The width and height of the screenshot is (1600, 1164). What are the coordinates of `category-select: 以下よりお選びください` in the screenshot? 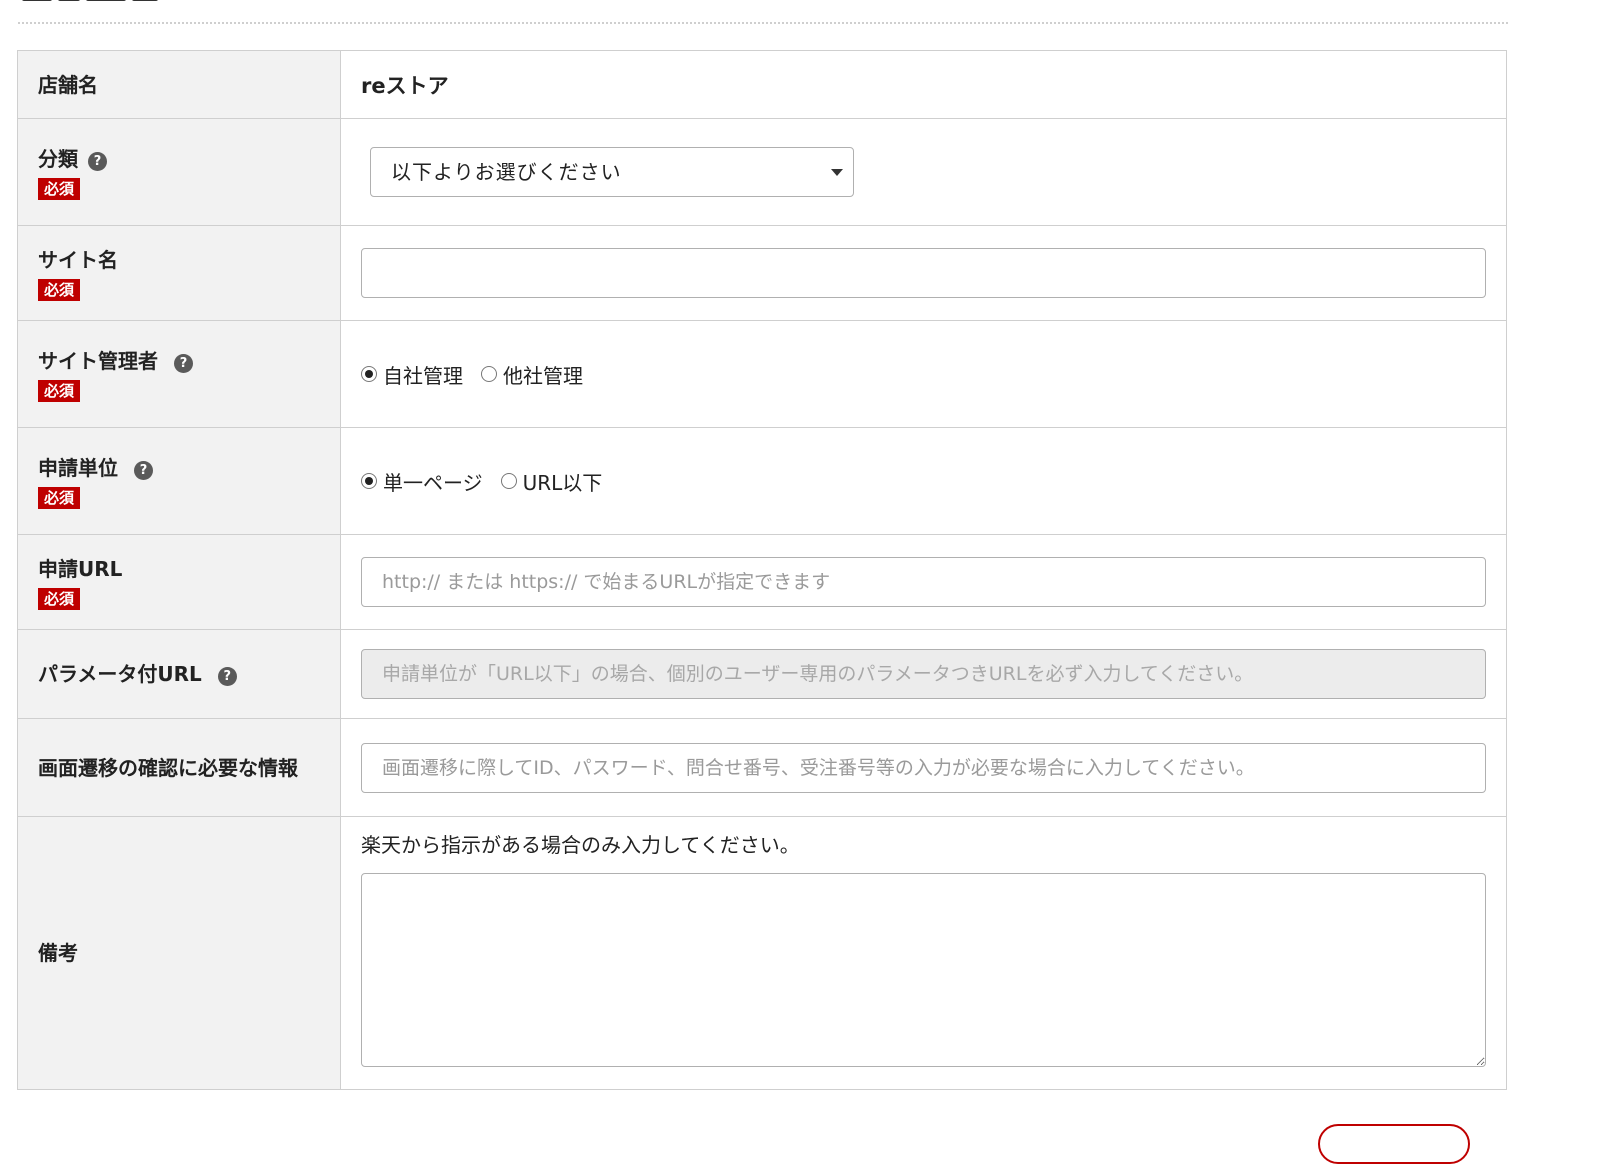 It's located at (612, 172).